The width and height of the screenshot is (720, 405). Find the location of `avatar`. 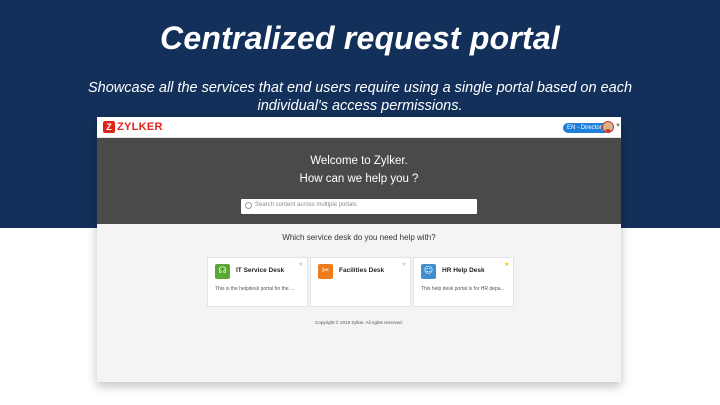

avatar is located at coordinates (608, 127).